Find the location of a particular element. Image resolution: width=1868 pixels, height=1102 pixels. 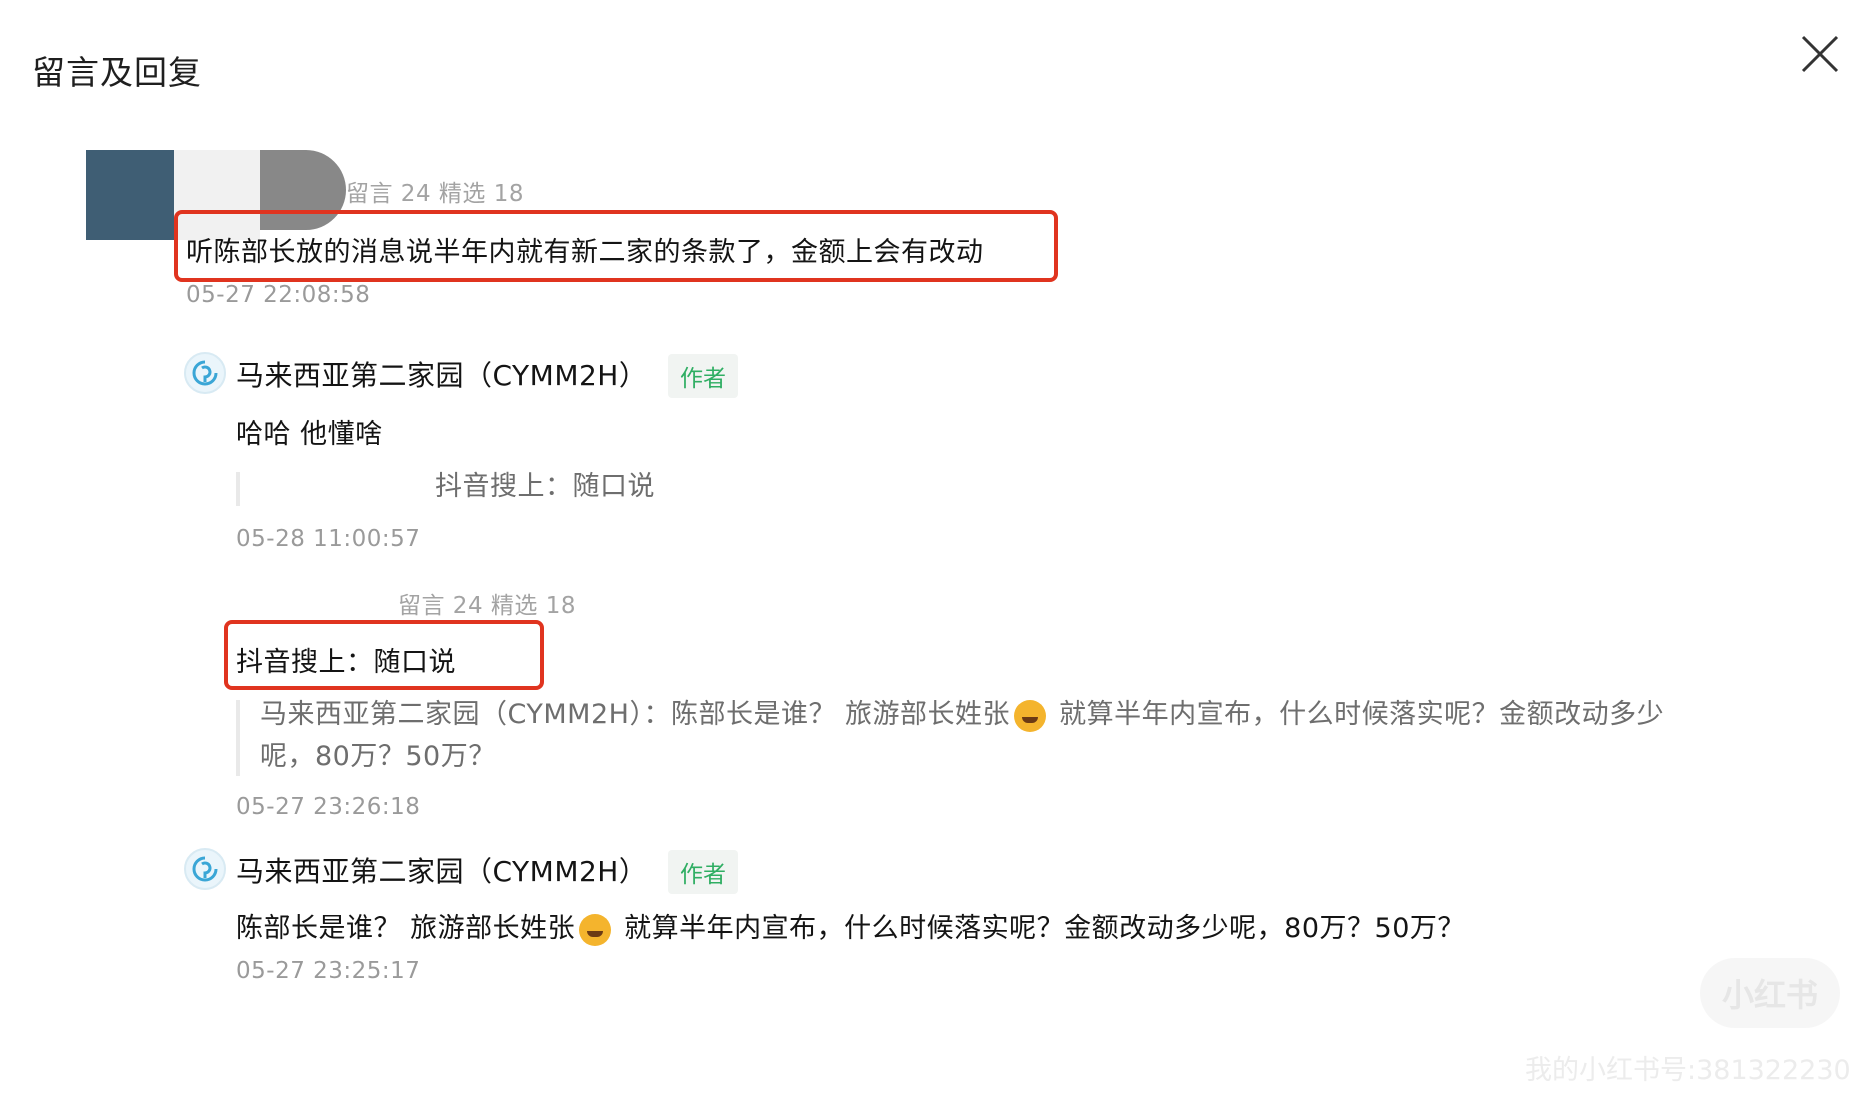

comment-timestamp: 05-27 23:26:18 is located at coordinates (328, 807).